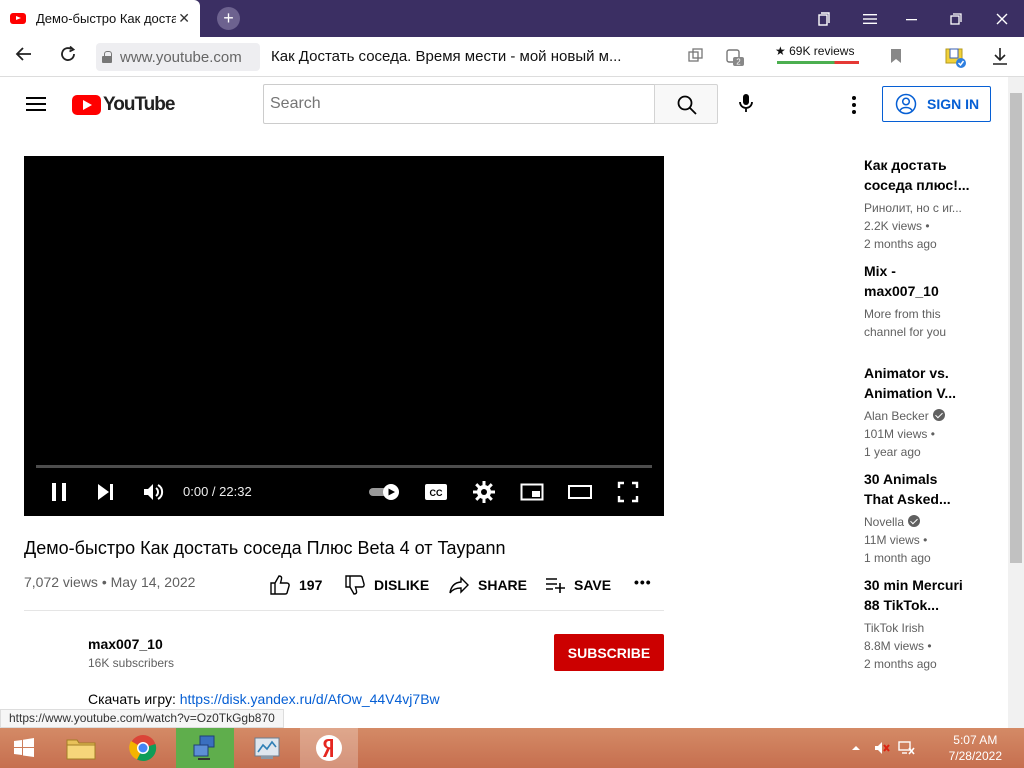 Image resolution: width=1024 pixels, height=768 pixels. I want to click on recommended-title-line1: Как достать, so click(905, 165).